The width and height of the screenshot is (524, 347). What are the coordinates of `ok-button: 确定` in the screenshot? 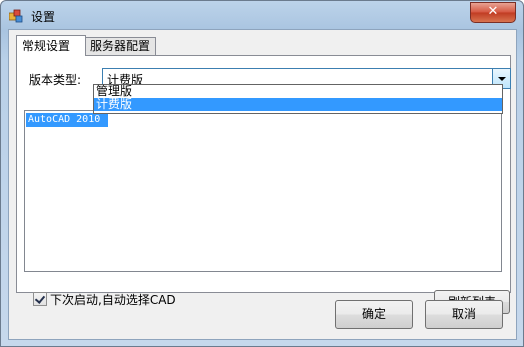 It's located at (374, 314).